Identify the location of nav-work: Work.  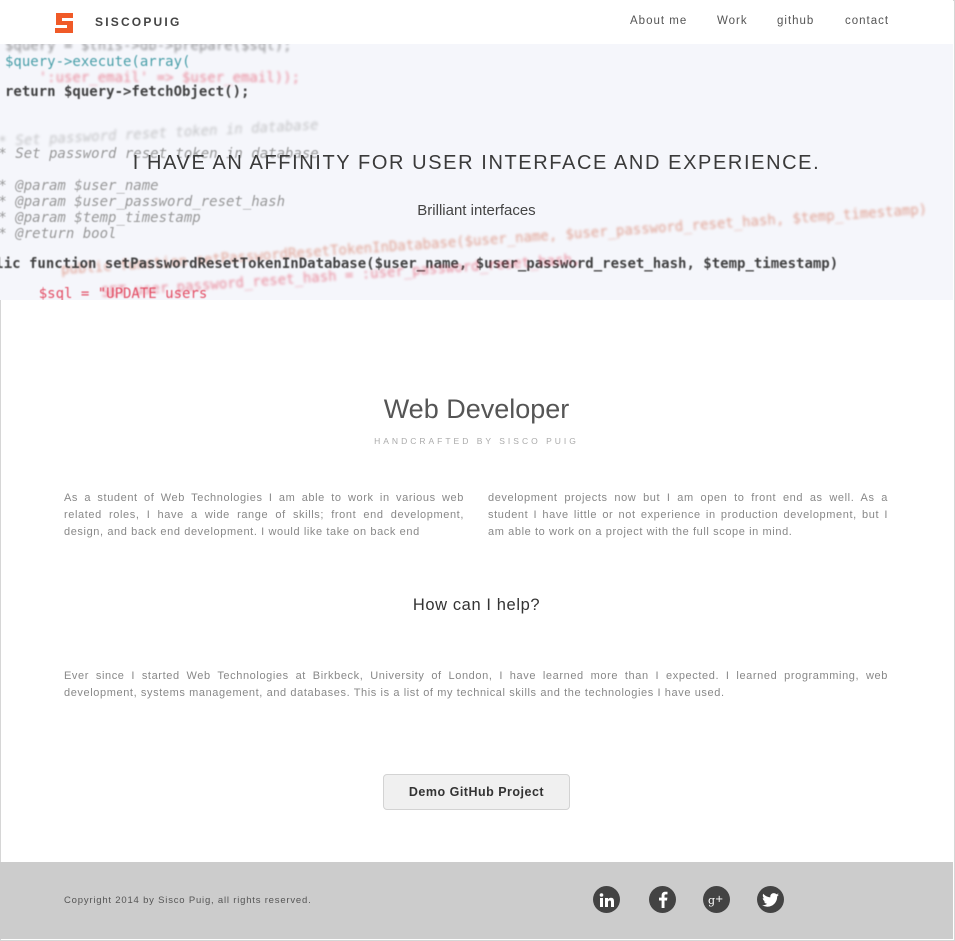
(732, 21).